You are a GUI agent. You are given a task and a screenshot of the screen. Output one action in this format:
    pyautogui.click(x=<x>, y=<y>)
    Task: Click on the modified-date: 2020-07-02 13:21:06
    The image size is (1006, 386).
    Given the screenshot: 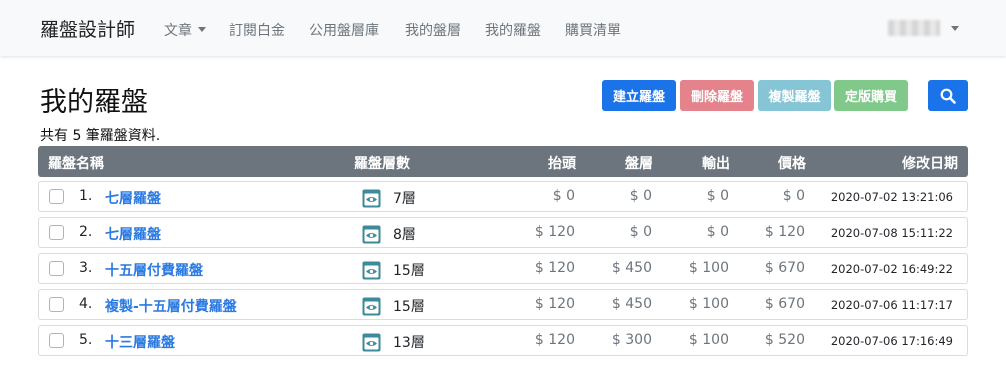 What is the action you would take?
    pyautogui.click(x=891, y=197)
    